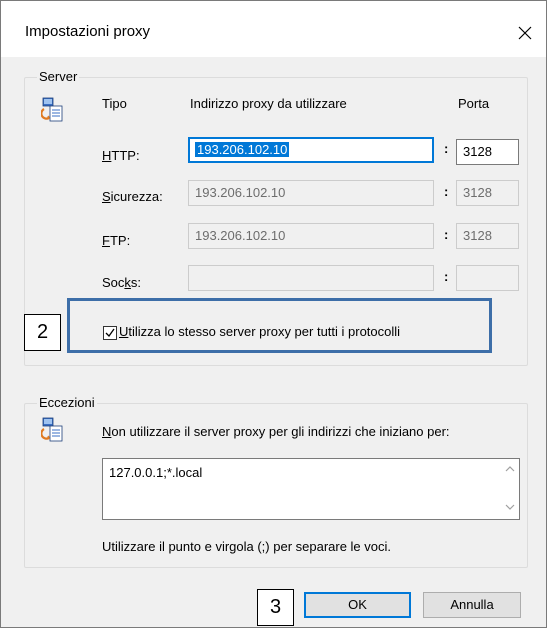  Describe the element at coordinates (58, 76) in the screenshot. I see `server-legend: Server` at that location.